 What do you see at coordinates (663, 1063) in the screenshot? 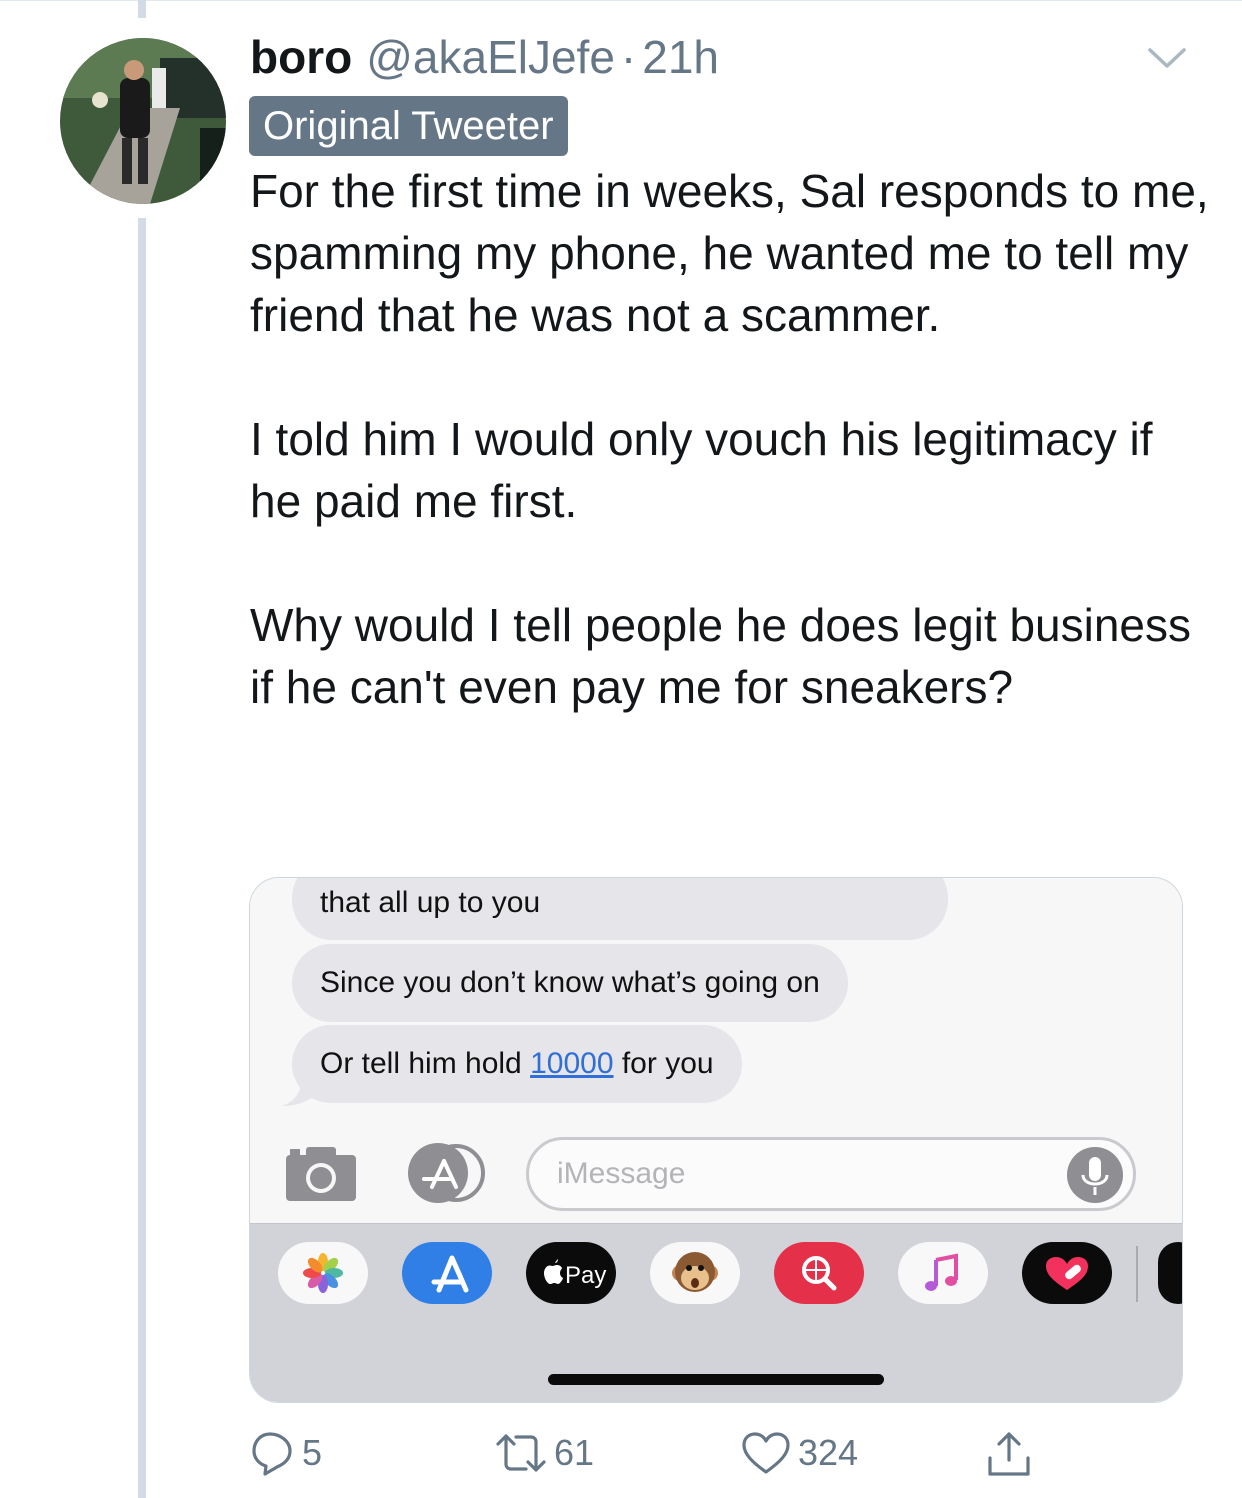
I see `message-text-suffix: for you` at bounding box center [663, 1063].